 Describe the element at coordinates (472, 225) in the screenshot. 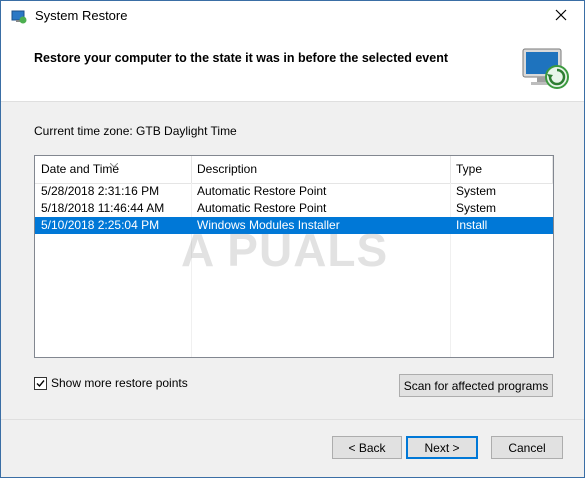

I see `row-type: Install` at that location.